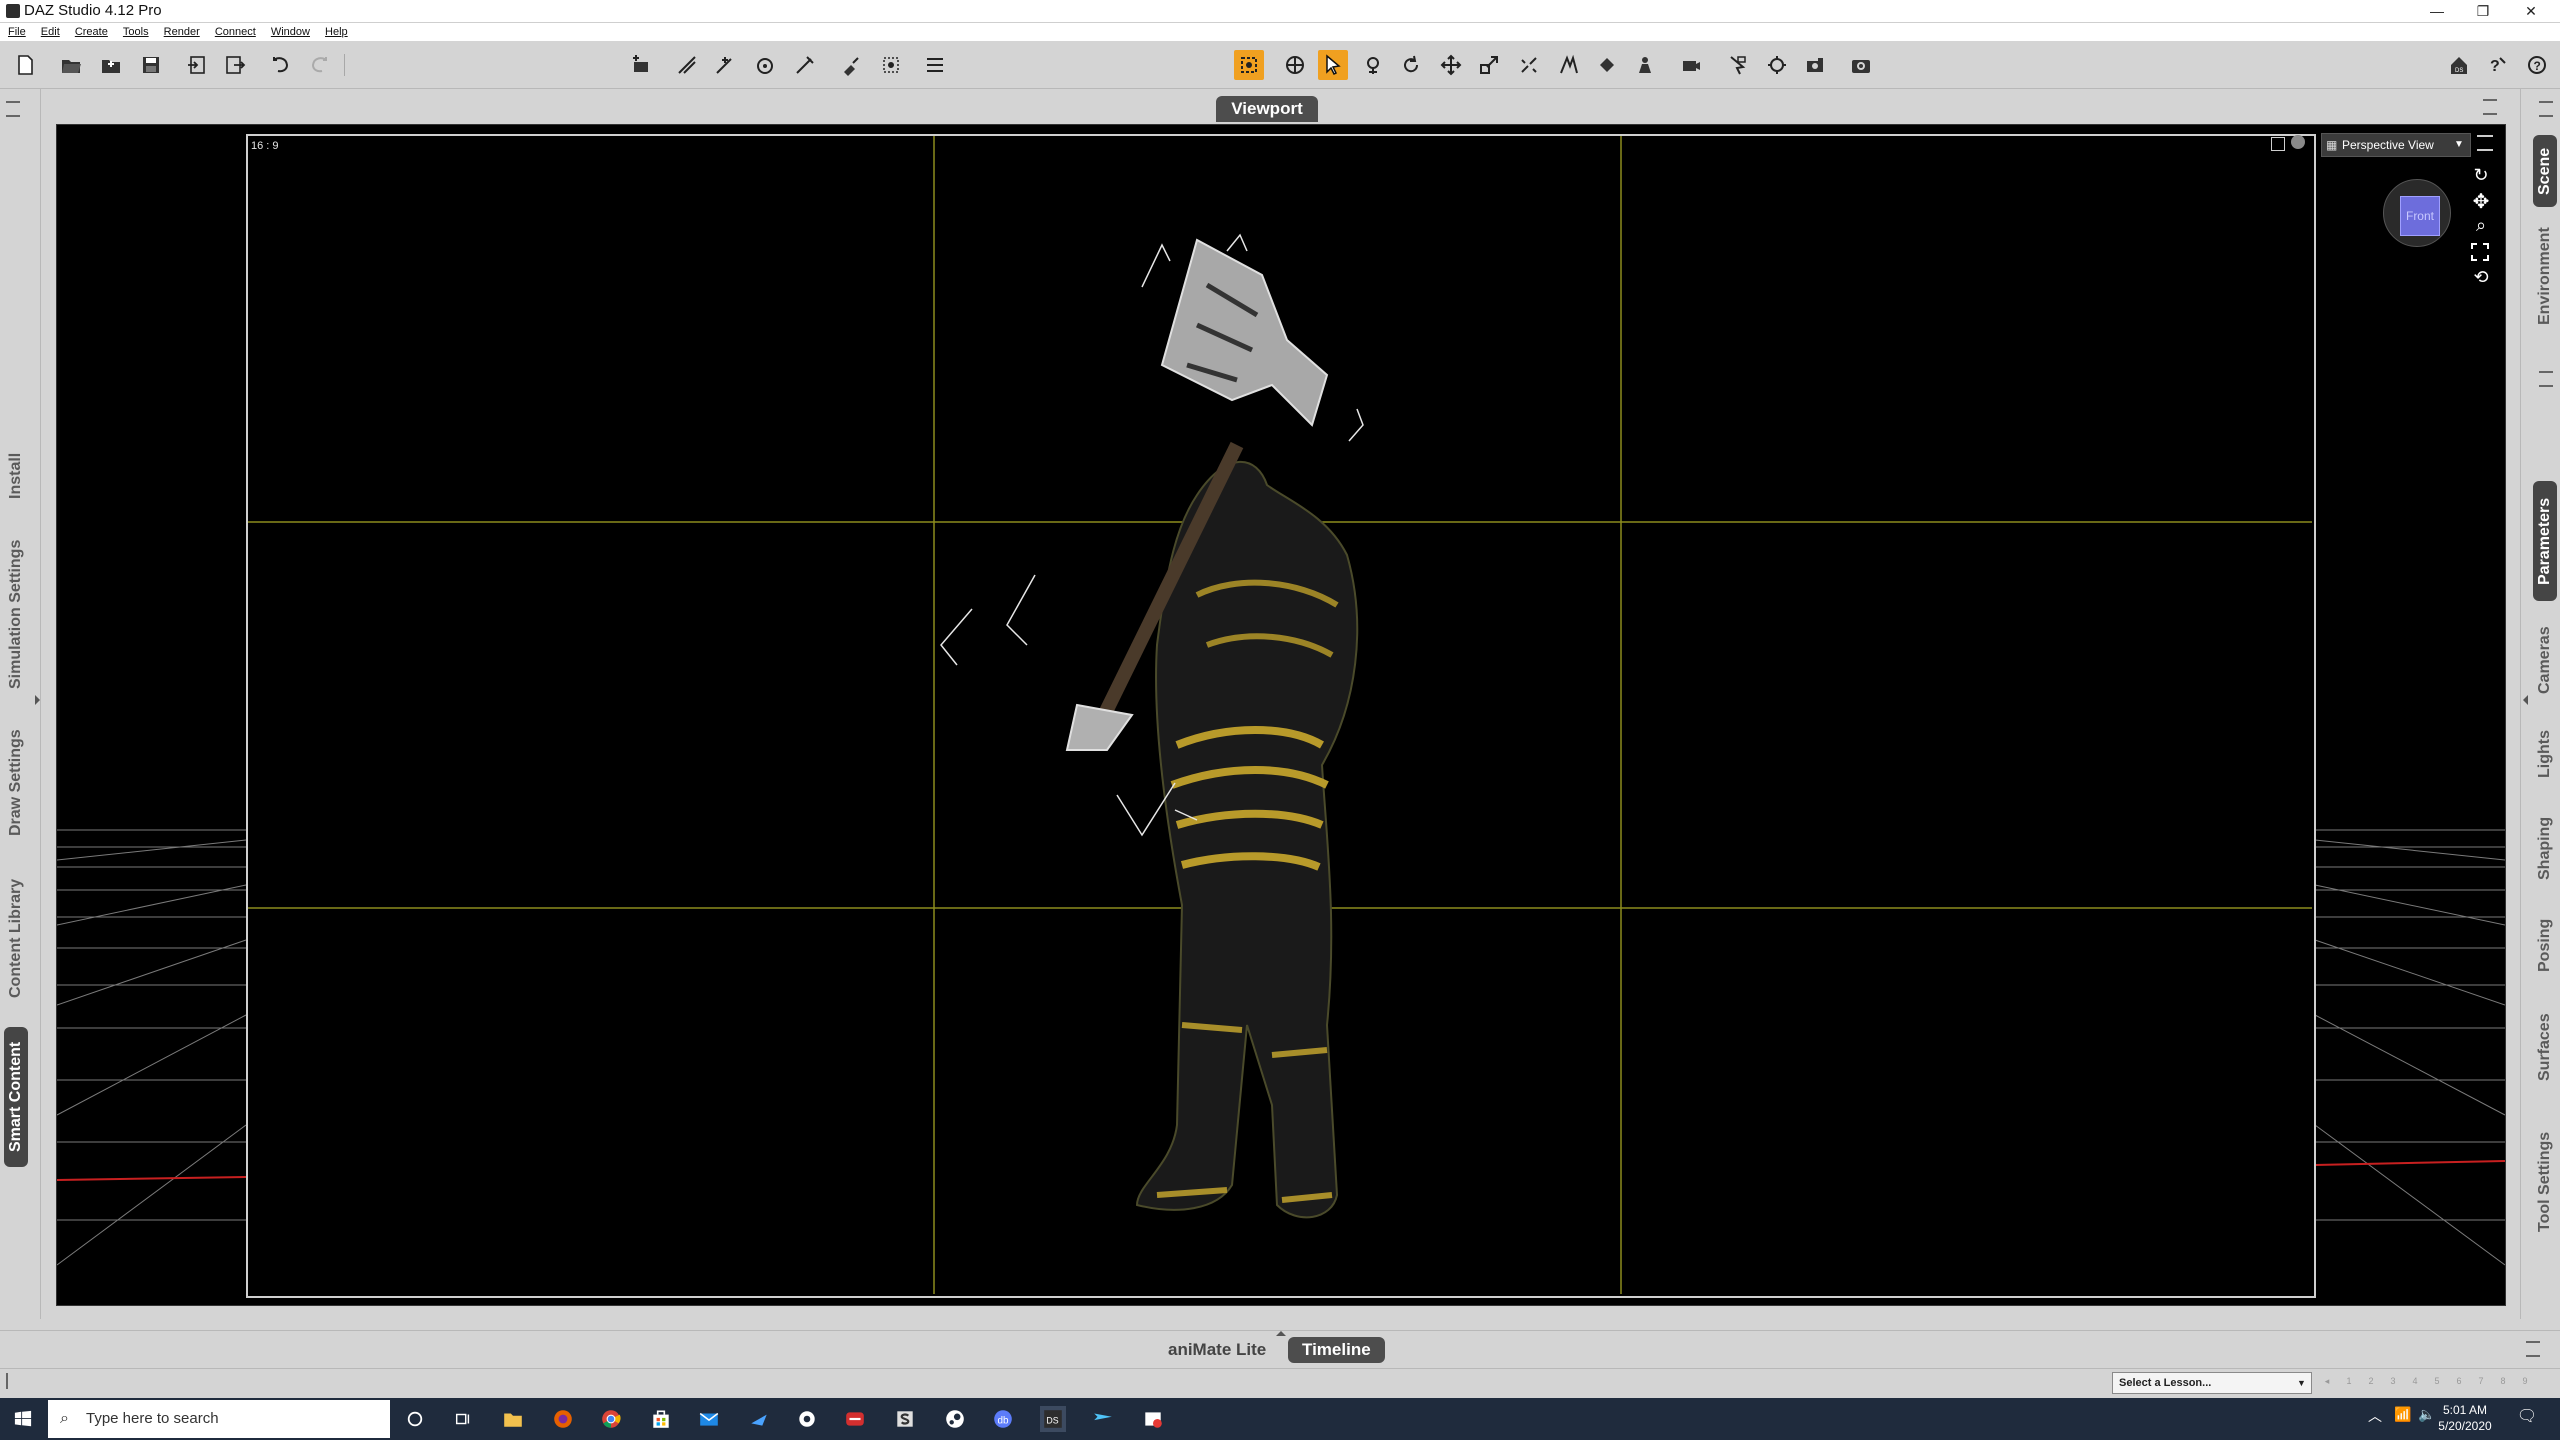 Image resolution: width=2560 pixels, height=1440 pixels. I want to click on tab-smart-content: Smart Content, so click(16, 1097).